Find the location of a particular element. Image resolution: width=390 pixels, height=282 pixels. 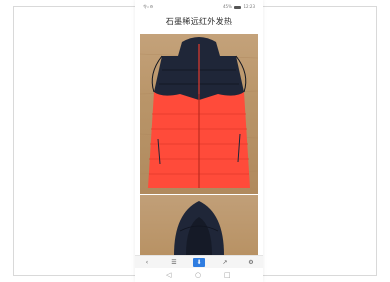

download-icon: ⬇ is located at coordinates (199, 262).